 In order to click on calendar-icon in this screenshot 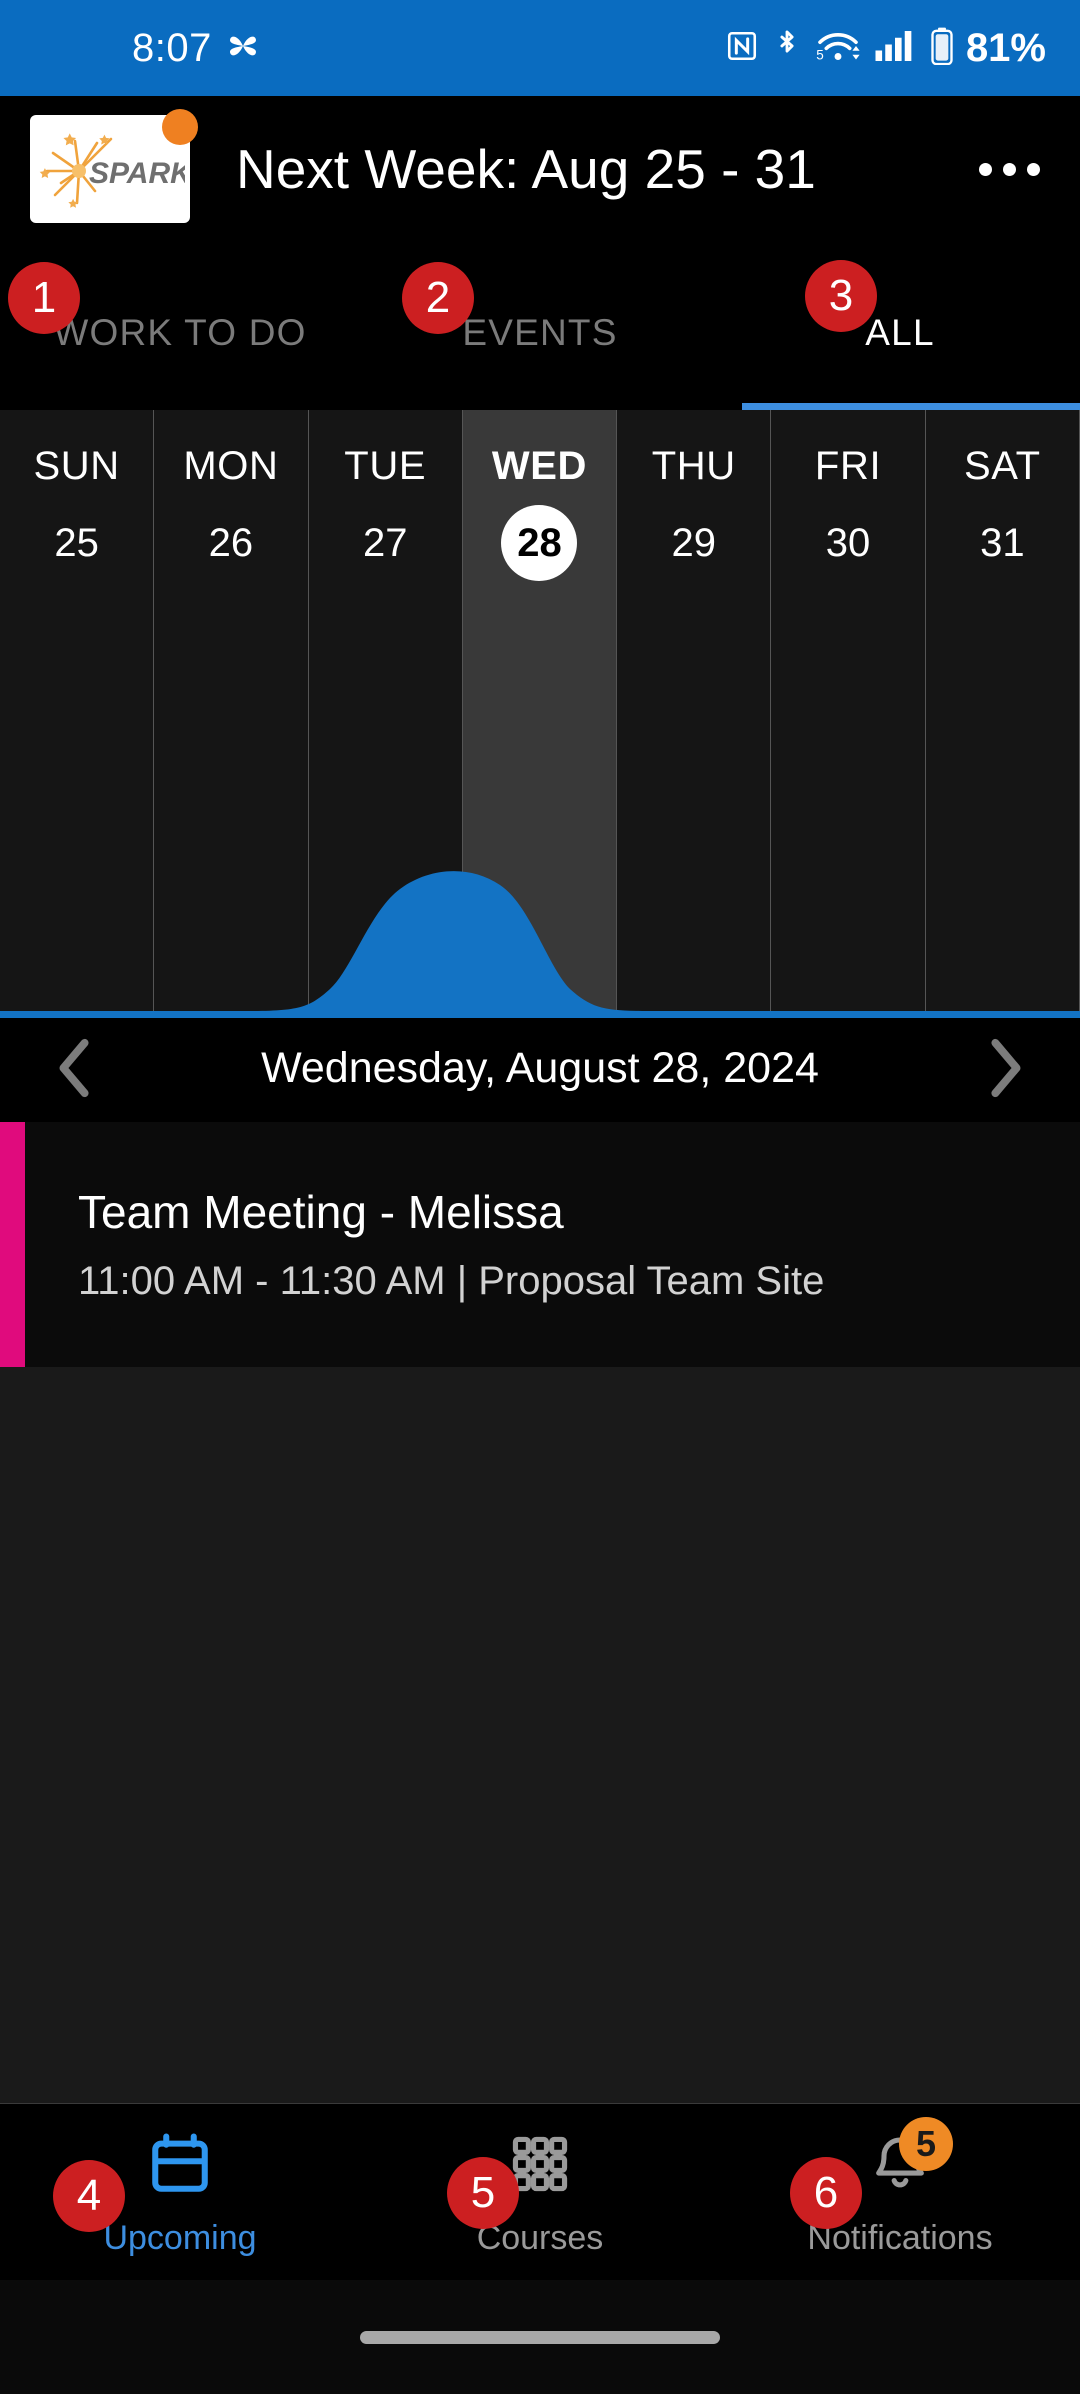, I will do `click(180, 2164)`.